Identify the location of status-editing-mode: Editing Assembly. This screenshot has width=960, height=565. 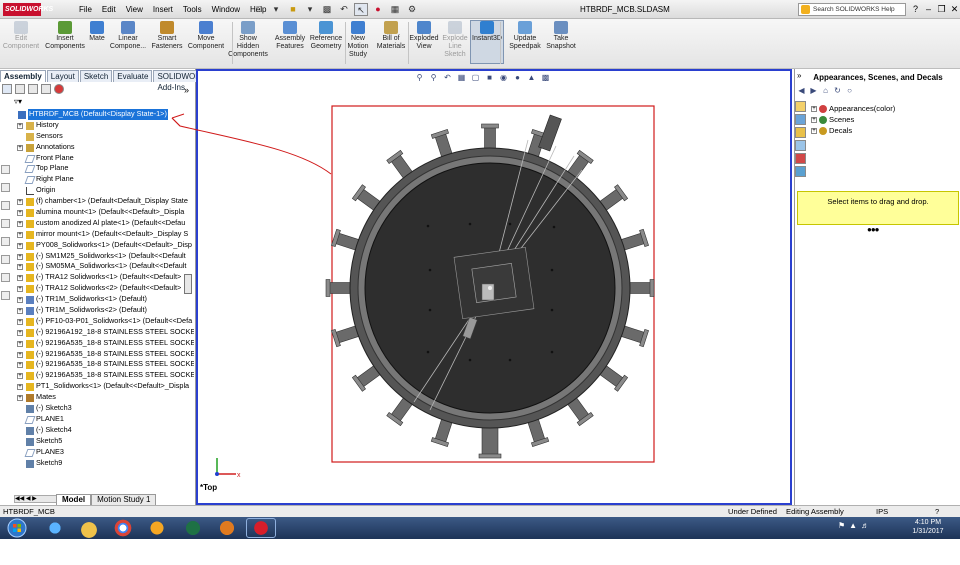
(815, 511).